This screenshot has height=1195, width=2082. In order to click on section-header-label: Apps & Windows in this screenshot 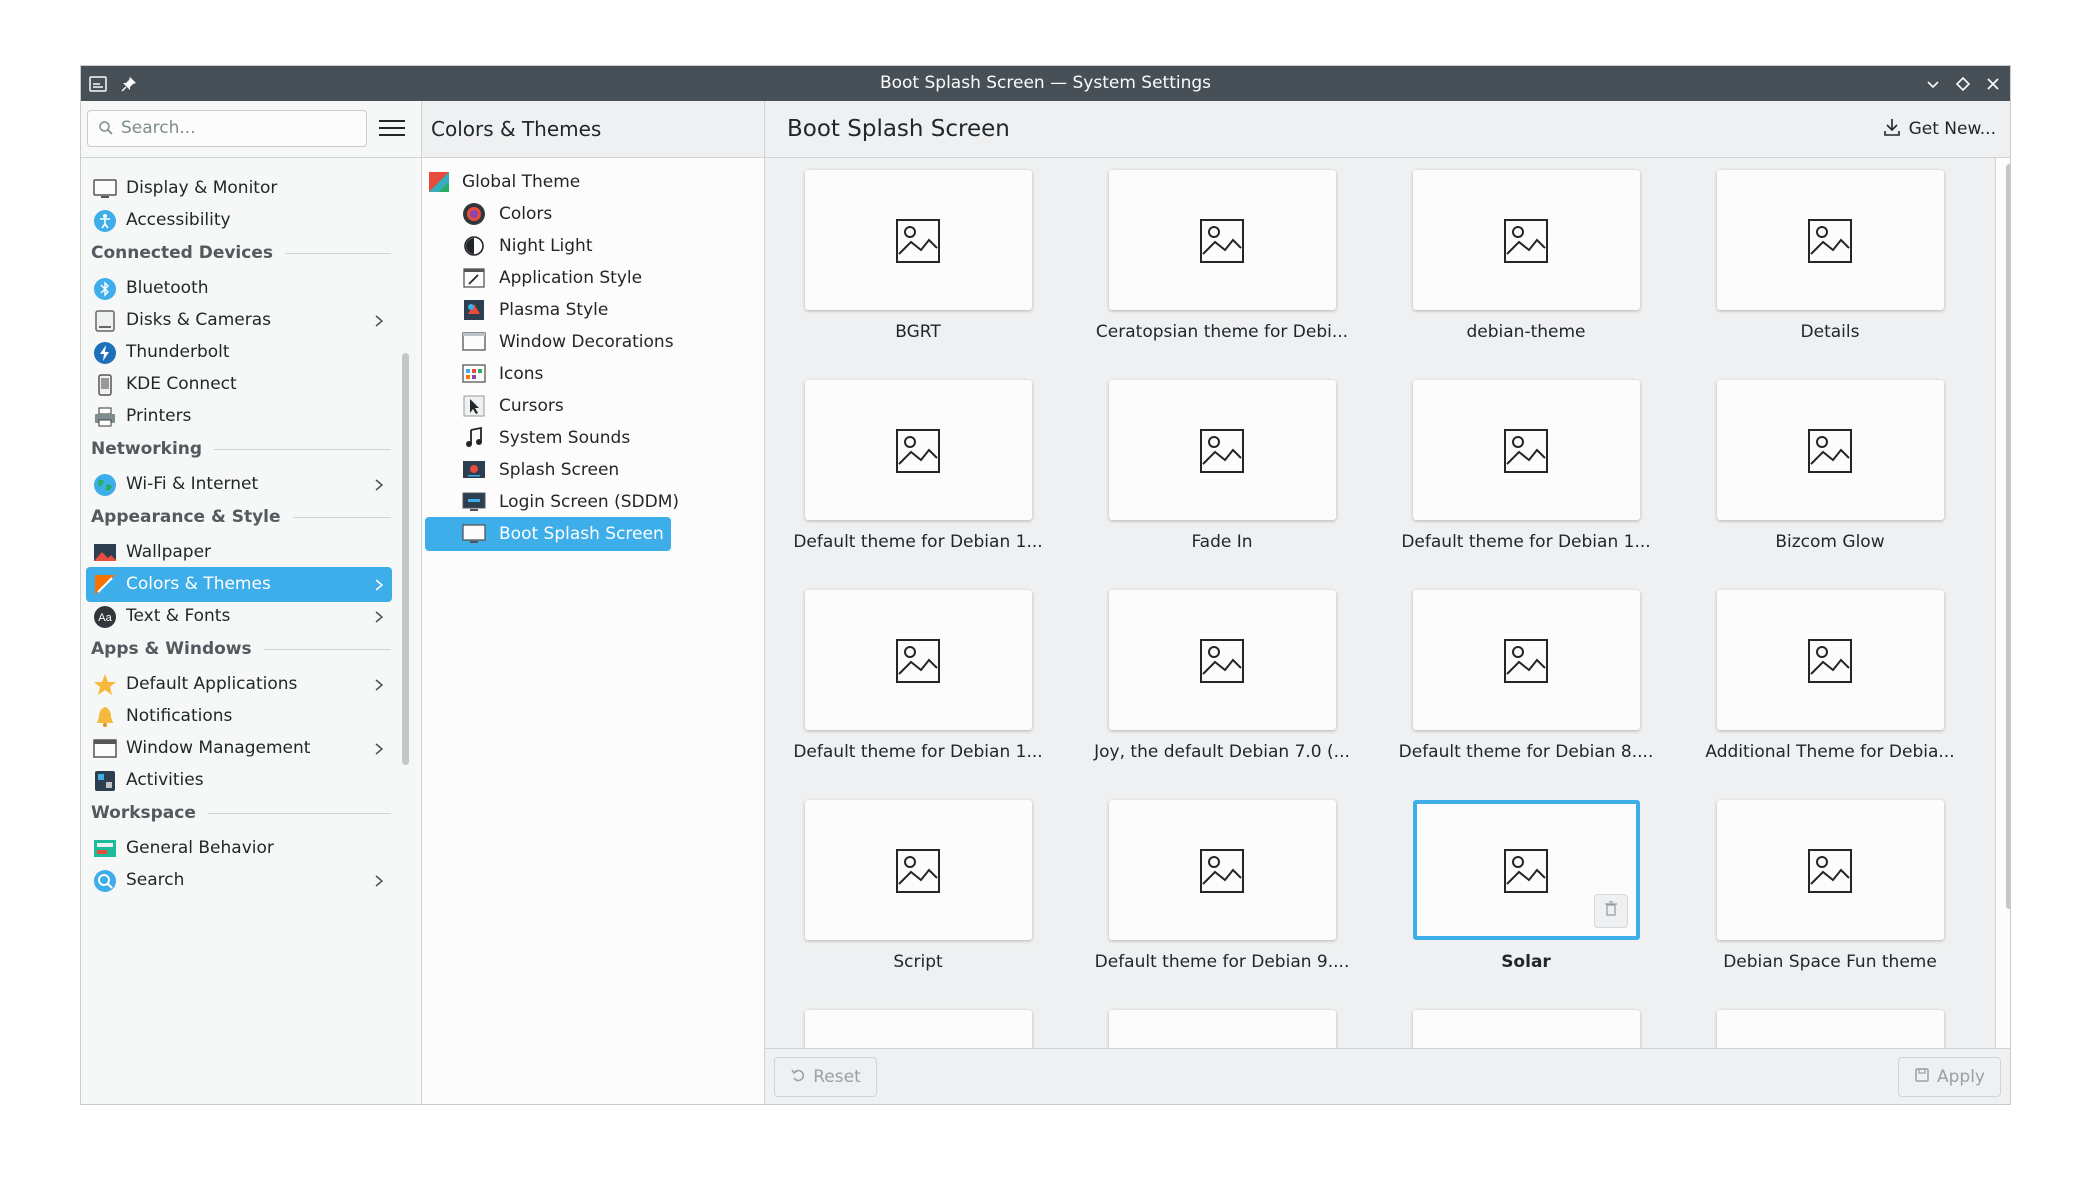, I will do `click(177, 649)`.